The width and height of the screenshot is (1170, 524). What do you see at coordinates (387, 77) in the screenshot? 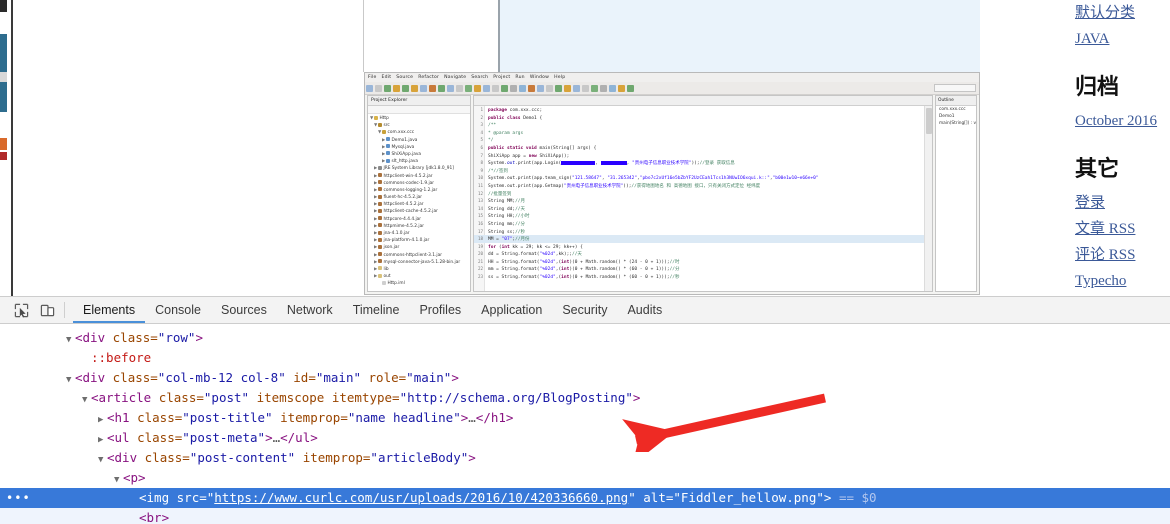
I see `eclipse-menu-edit: Edit` at bounding box center [387, 77].